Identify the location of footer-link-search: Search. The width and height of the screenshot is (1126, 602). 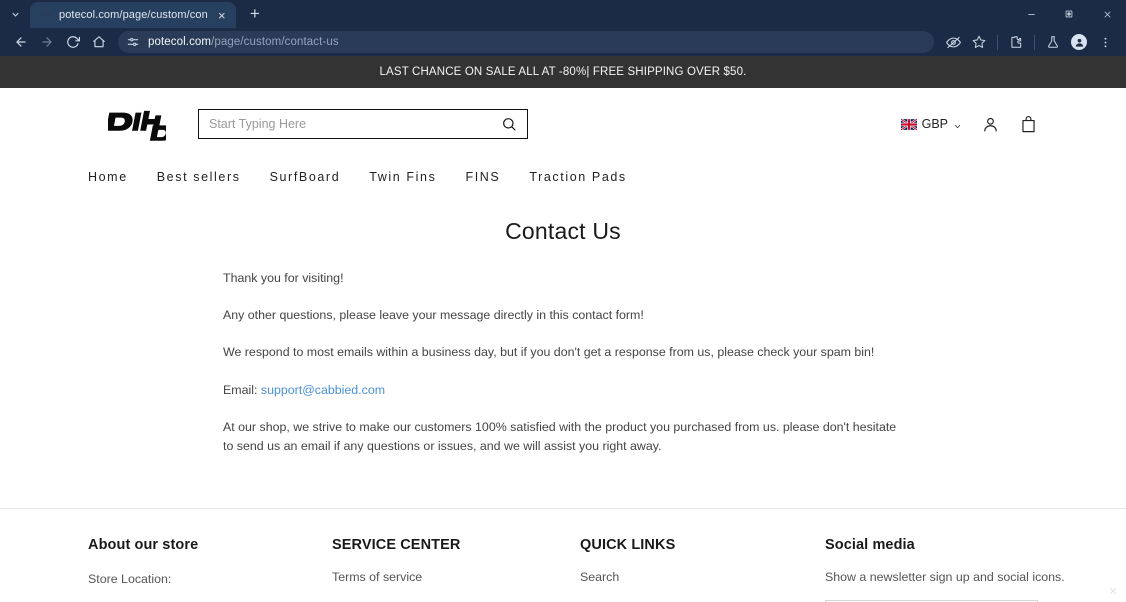
(702, 577).